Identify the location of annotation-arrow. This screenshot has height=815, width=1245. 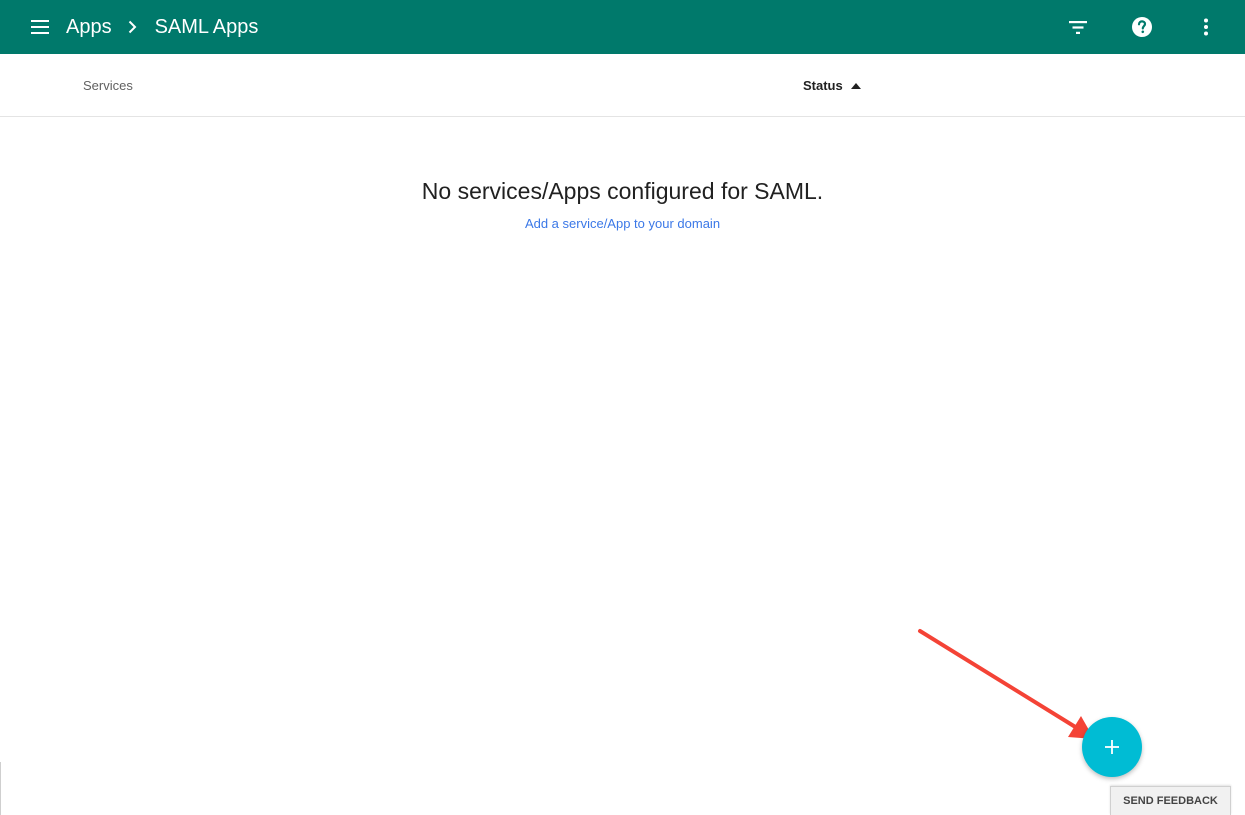
(1006, 684).